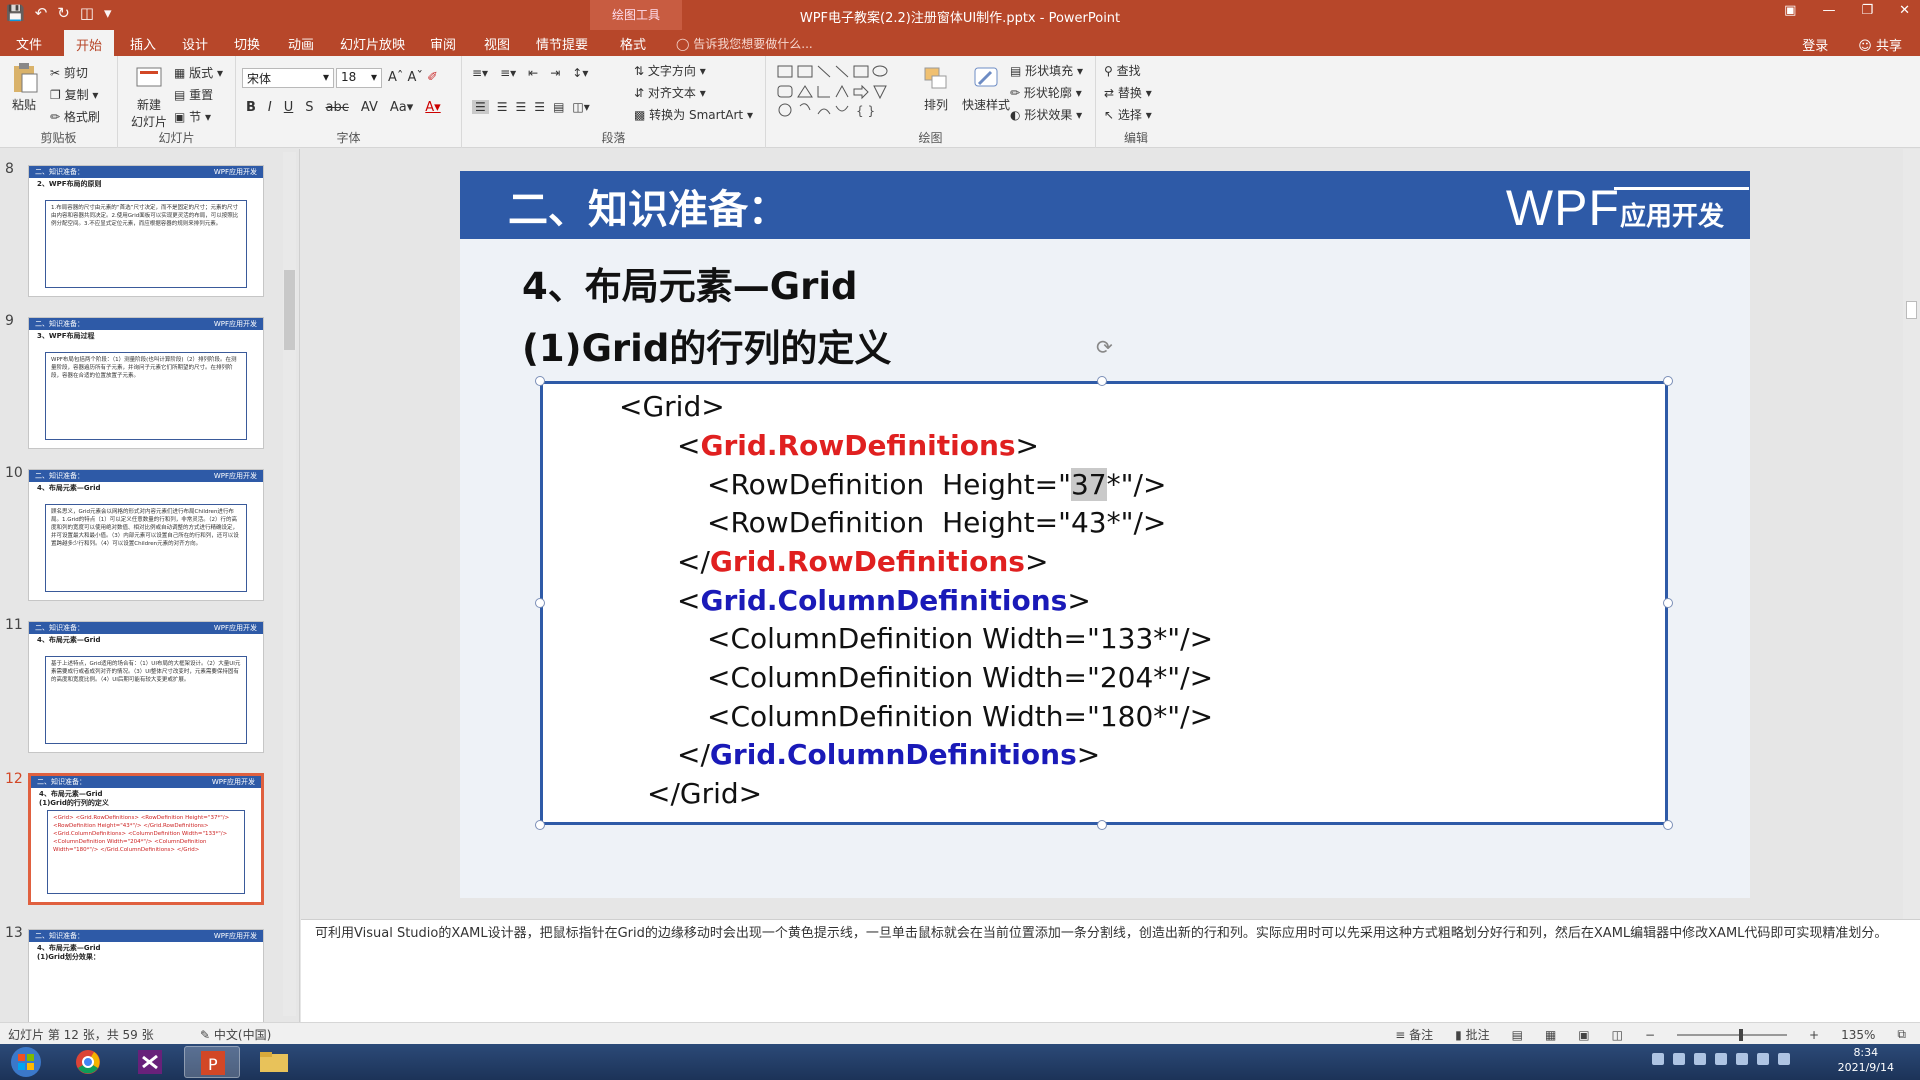  What do you see at coordinates (633, 43) in the screenshot?
I see `tab-format: 格式` at bounding box center [633, 43].